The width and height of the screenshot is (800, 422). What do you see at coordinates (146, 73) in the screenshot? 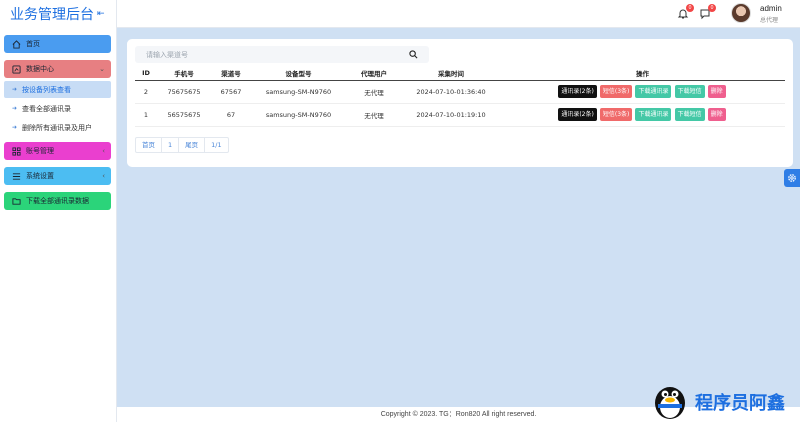
I see `column-header-id: ID` at bounding box center [146, 73].